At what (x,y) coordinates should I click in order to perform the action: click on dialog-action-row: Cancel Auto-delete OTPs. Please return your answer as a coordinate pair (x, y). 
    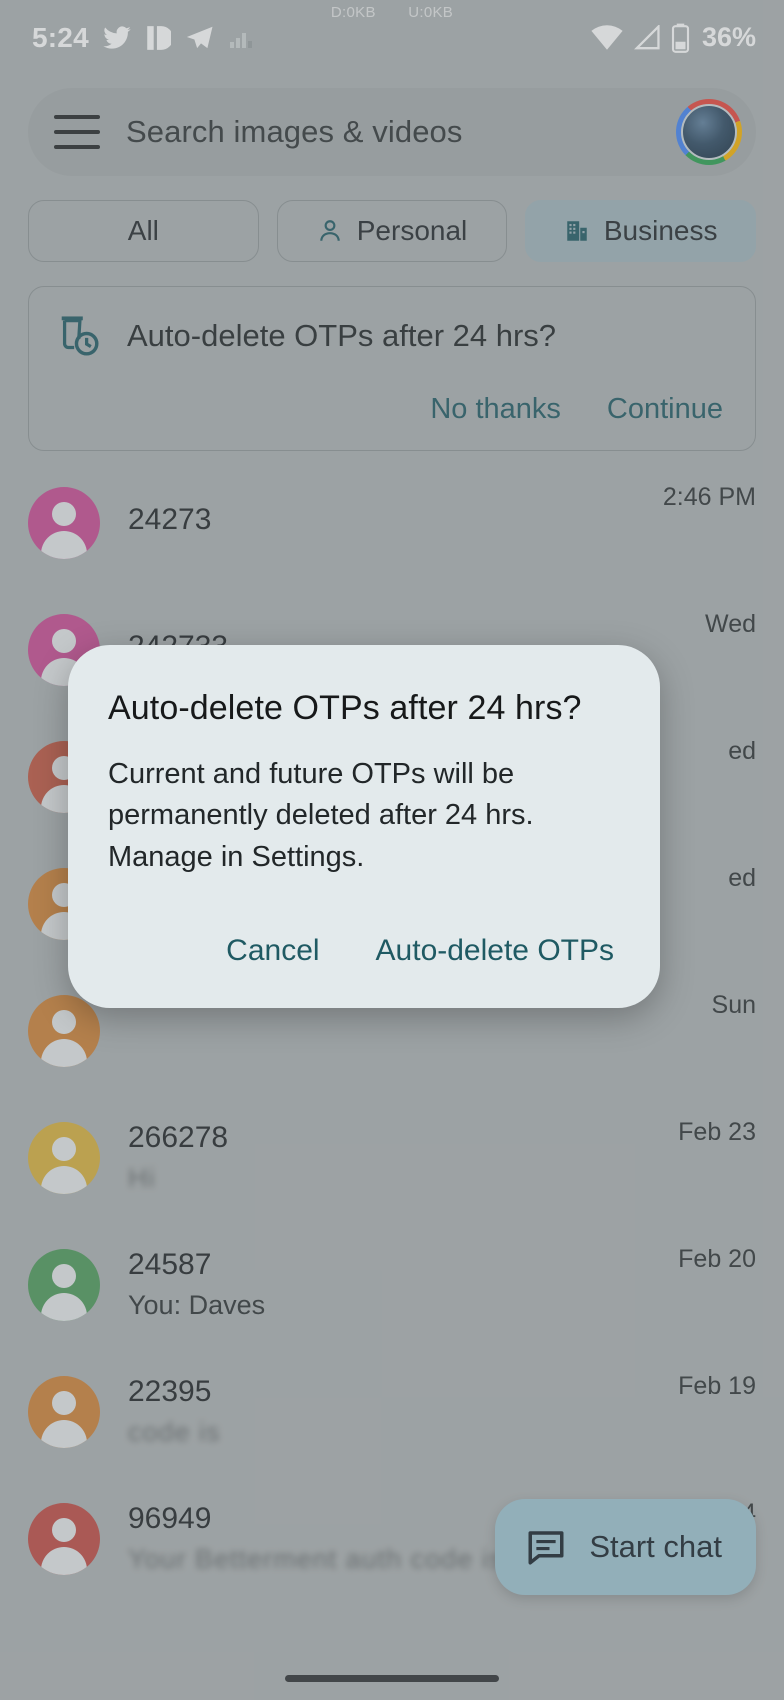
    Looking at the image, I should click on (364, 954).